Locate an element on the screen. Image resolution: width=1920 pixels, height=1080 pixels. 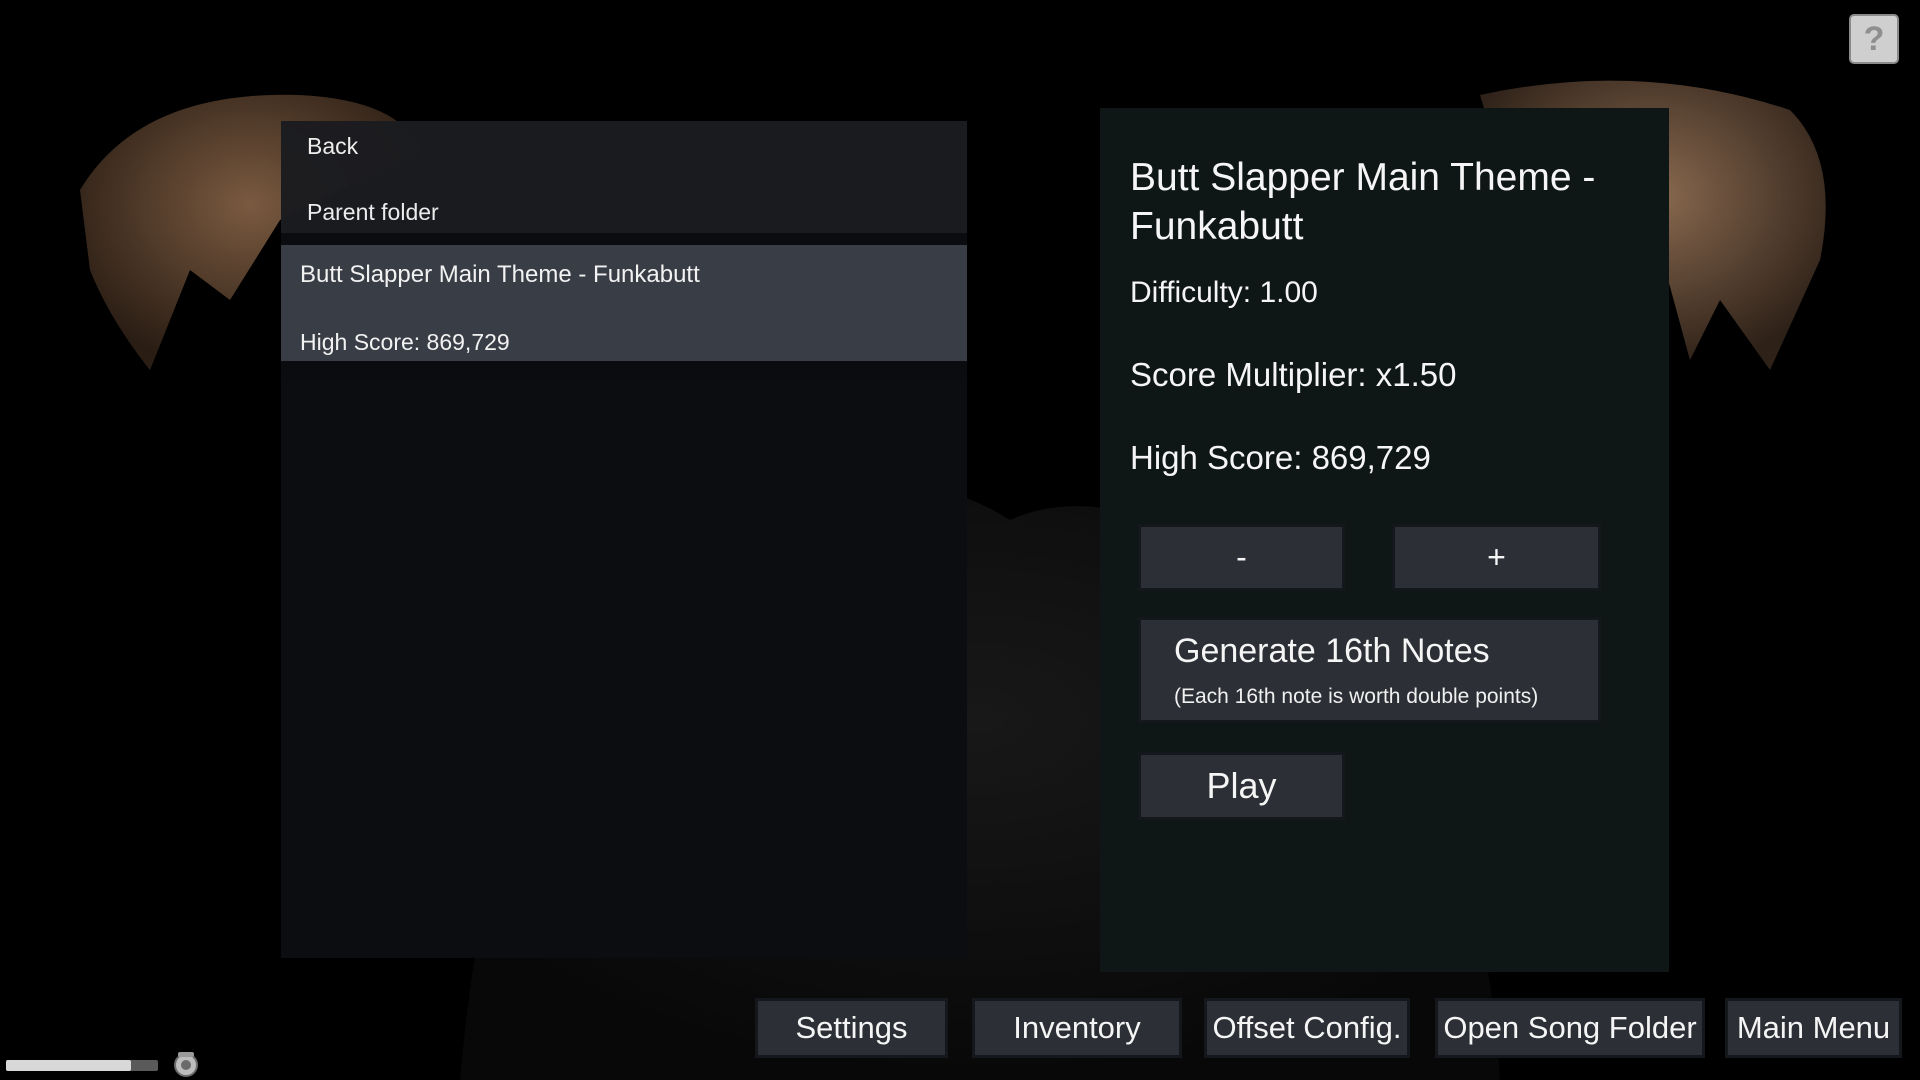
play-button: Play is located at coordinates (1241, 786).